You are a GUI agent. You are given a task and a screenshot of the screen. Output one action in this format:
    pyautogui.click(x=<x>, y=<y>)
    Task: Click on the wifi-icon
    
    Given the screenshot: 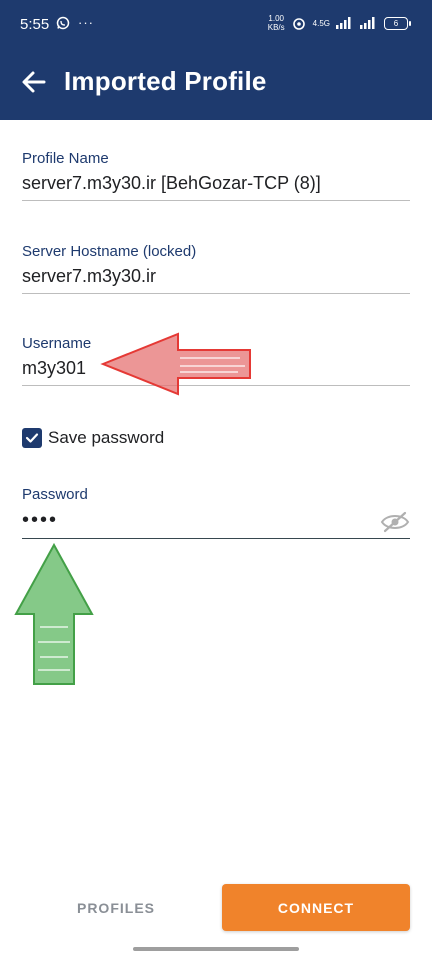 What is the action you would take?
    pyautogui.click(x=298, y=24)
    